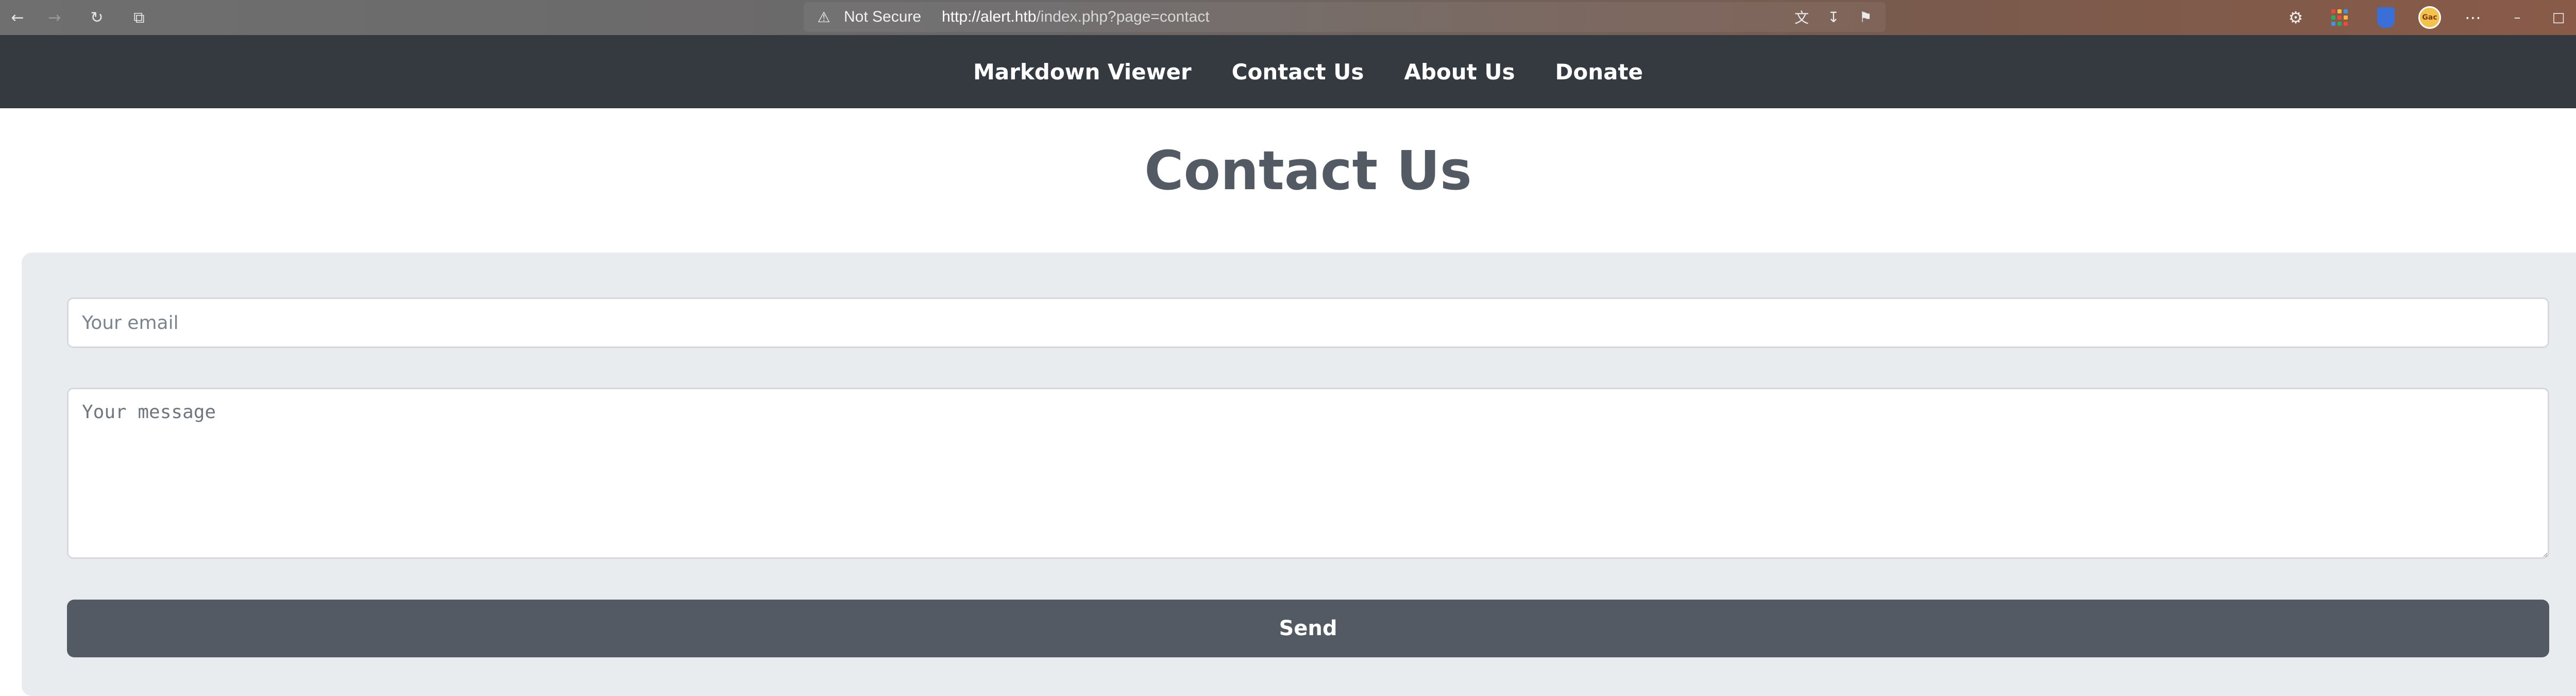  I want to click on bookmark-icon: ⚑, so click(1865, 17).